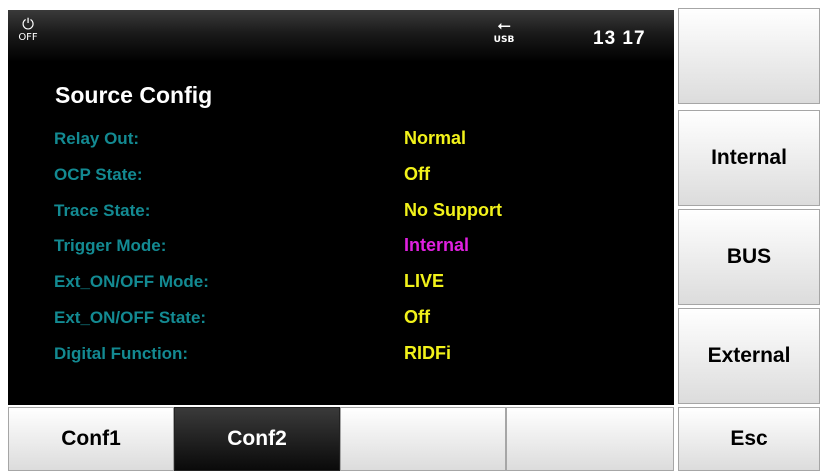 This screenshot has width=825, height=475. Describe the element at coordinates (435, 138) in the screenshot. I see `setting-value: Normal` at that location.